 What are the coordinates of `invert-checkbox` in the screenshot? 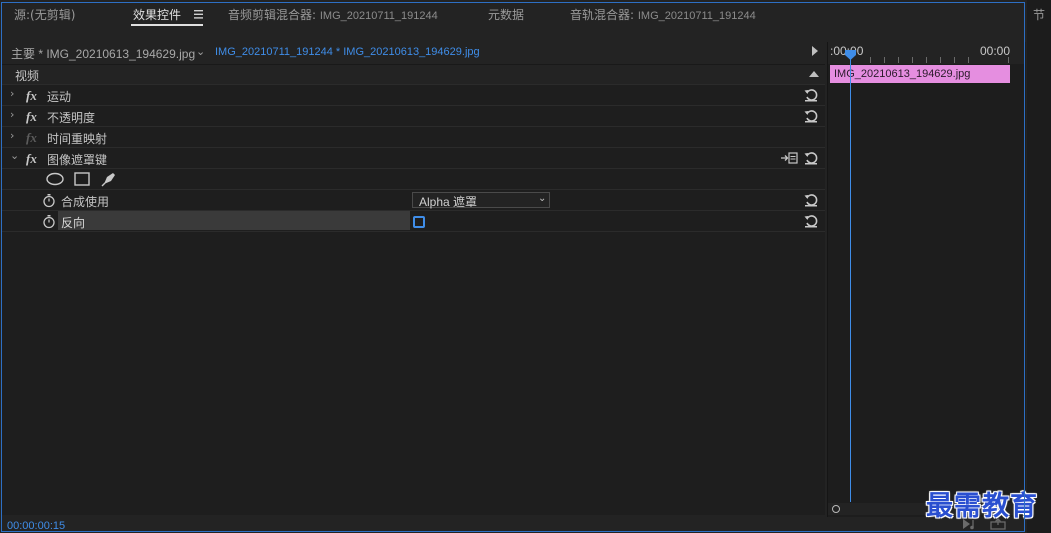 It's located at (419, 222).